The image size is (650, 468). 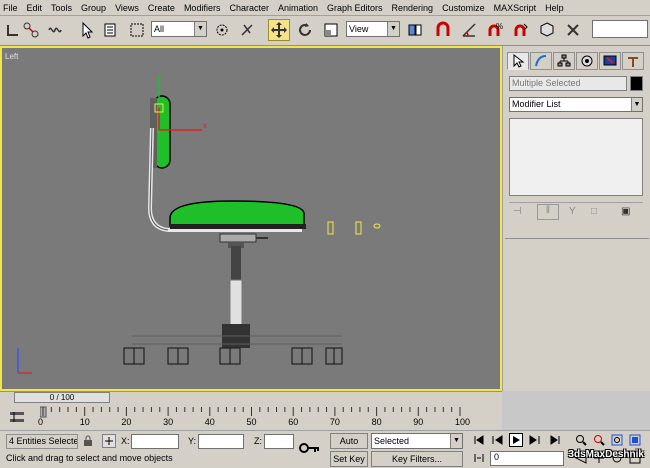 What do you see at coordinates (126, 422) in the screenshot?
I see `trackbar-tick-label: 20` at bounding box center [126, 422].